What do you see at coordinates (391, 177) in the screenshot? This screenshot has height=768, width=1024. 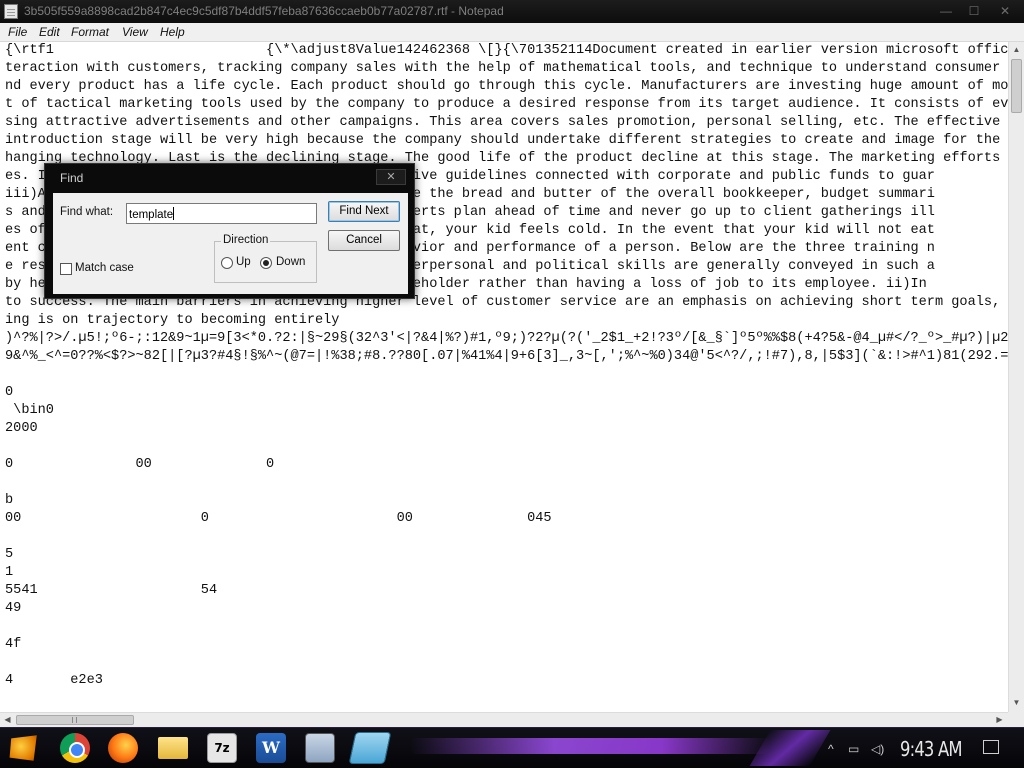 I see `find-dialog-close-button: ✕` at bounding box center [391, 177].